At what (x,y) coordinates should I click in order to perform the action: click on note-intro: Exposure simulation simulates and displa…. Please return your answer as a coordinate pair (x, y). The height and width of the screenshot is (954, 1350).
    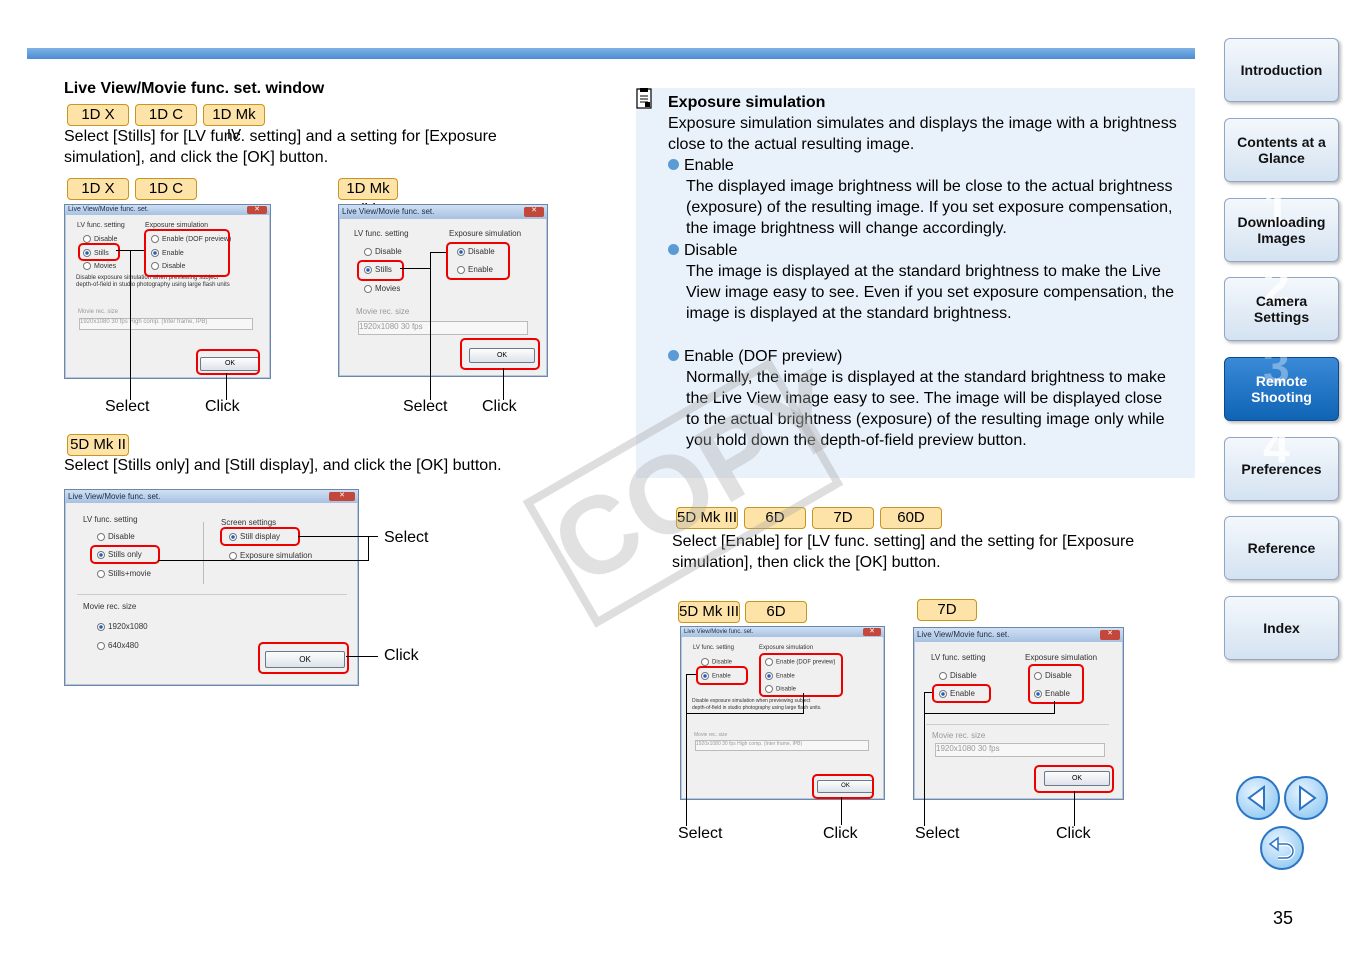
    Looking at the image, I should click on (922, 134).